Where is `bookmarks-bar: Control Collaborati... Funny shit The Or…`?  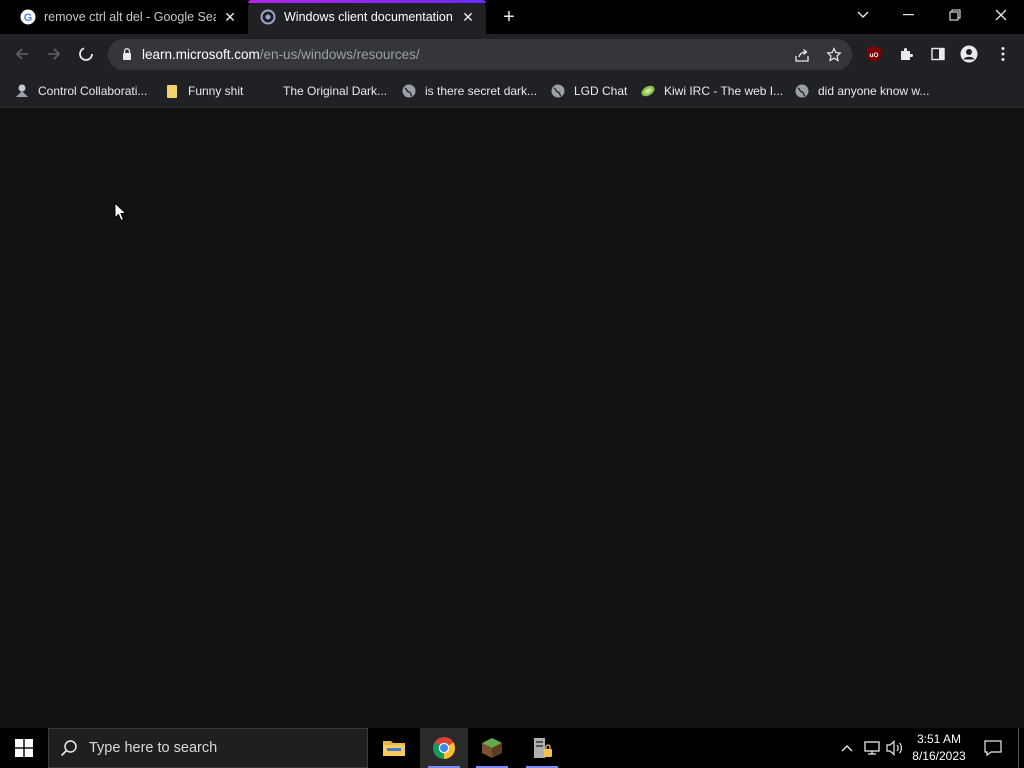
bookmarks-bar: Control Collaborati... Funny shit The Or… is located at coordinates (512, 91).